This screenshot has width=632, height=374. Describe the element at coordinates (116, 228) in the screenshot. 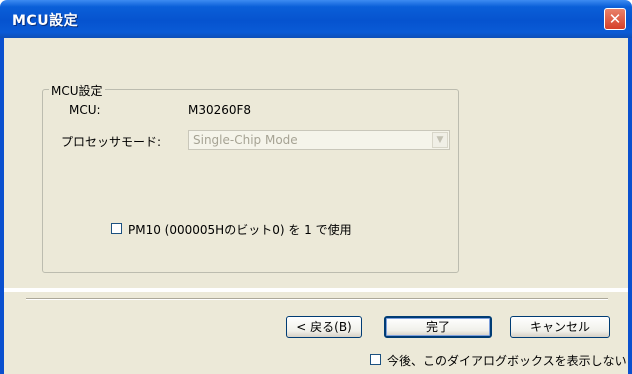

I see `pm10-checkbox` at that location.